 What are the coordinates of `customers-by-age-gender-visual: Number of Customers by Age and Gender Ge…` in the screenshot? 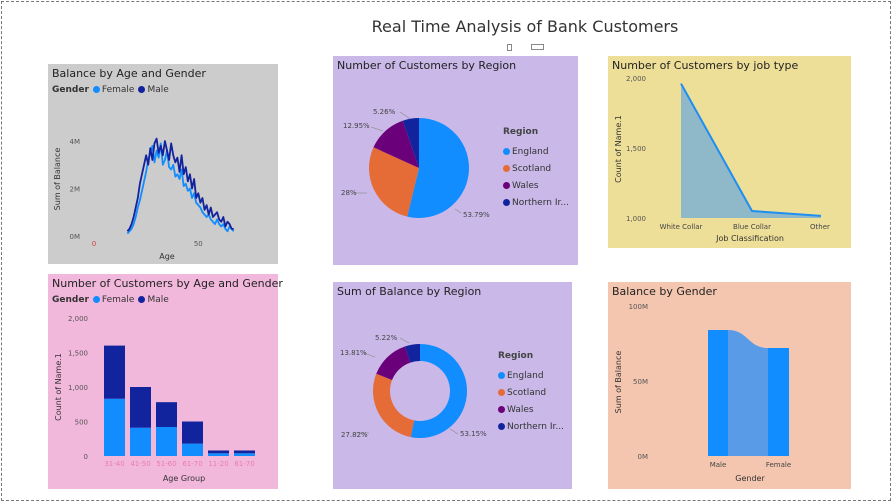 It's located at (165, 381).